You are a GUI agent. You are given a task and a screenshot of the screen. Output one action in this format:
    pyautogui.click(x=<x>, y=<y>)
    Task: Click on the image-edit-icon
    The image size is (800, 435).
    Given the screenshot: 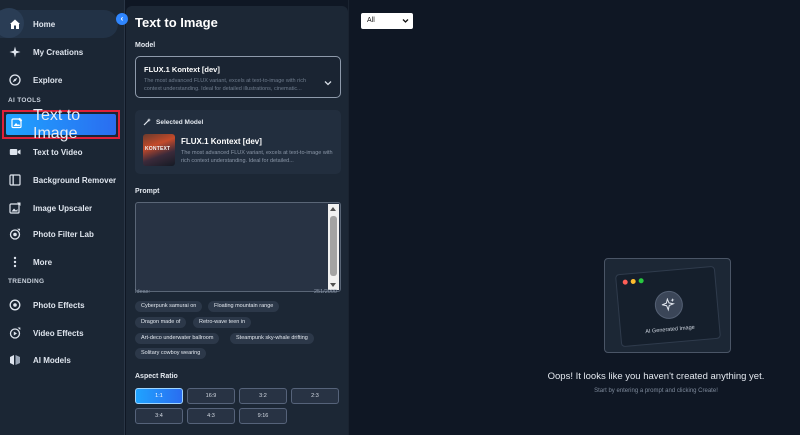 What is the action you would take?
    pyautogui.click(x=17, y=125)
    